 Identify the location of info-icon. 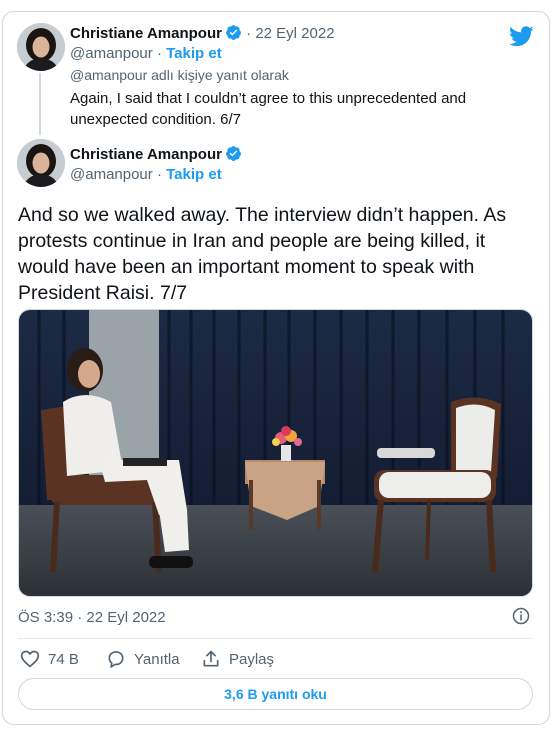
(521, 616).